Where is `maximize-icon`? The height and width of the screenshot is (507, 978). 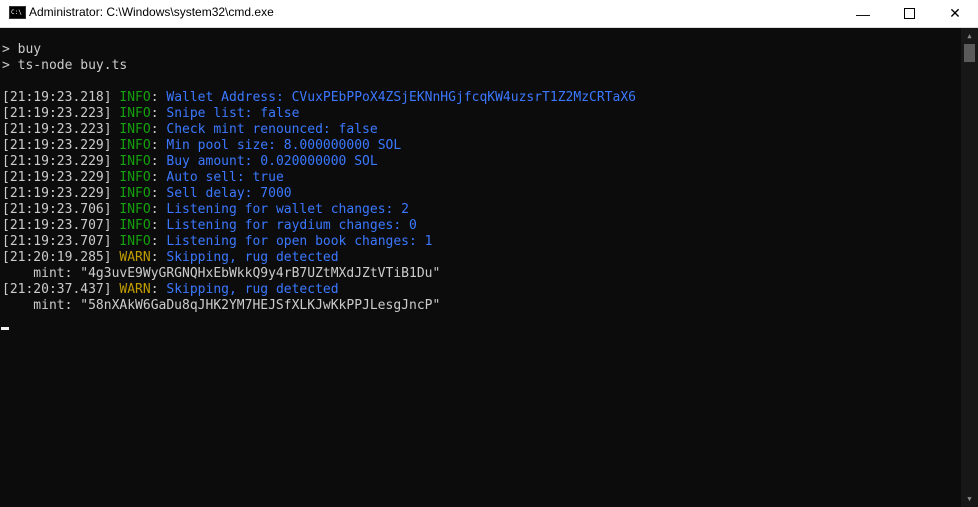
maximize-icon is located at coordinates (909, 13).